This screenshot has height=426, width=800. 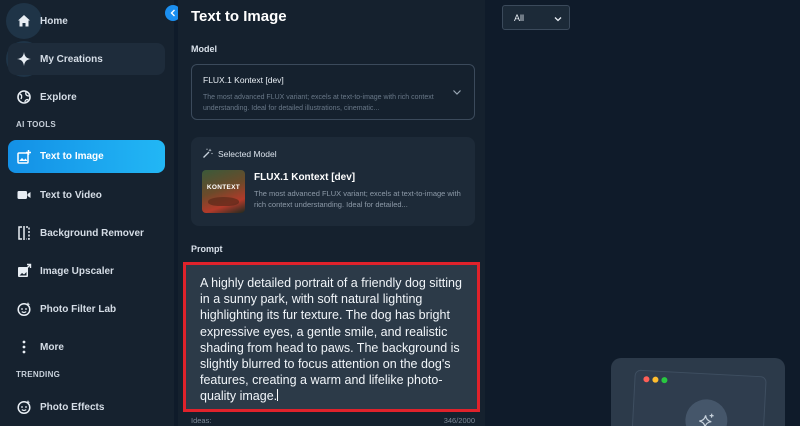 I want to click on image-add-icon, so click(x=24, y=157).